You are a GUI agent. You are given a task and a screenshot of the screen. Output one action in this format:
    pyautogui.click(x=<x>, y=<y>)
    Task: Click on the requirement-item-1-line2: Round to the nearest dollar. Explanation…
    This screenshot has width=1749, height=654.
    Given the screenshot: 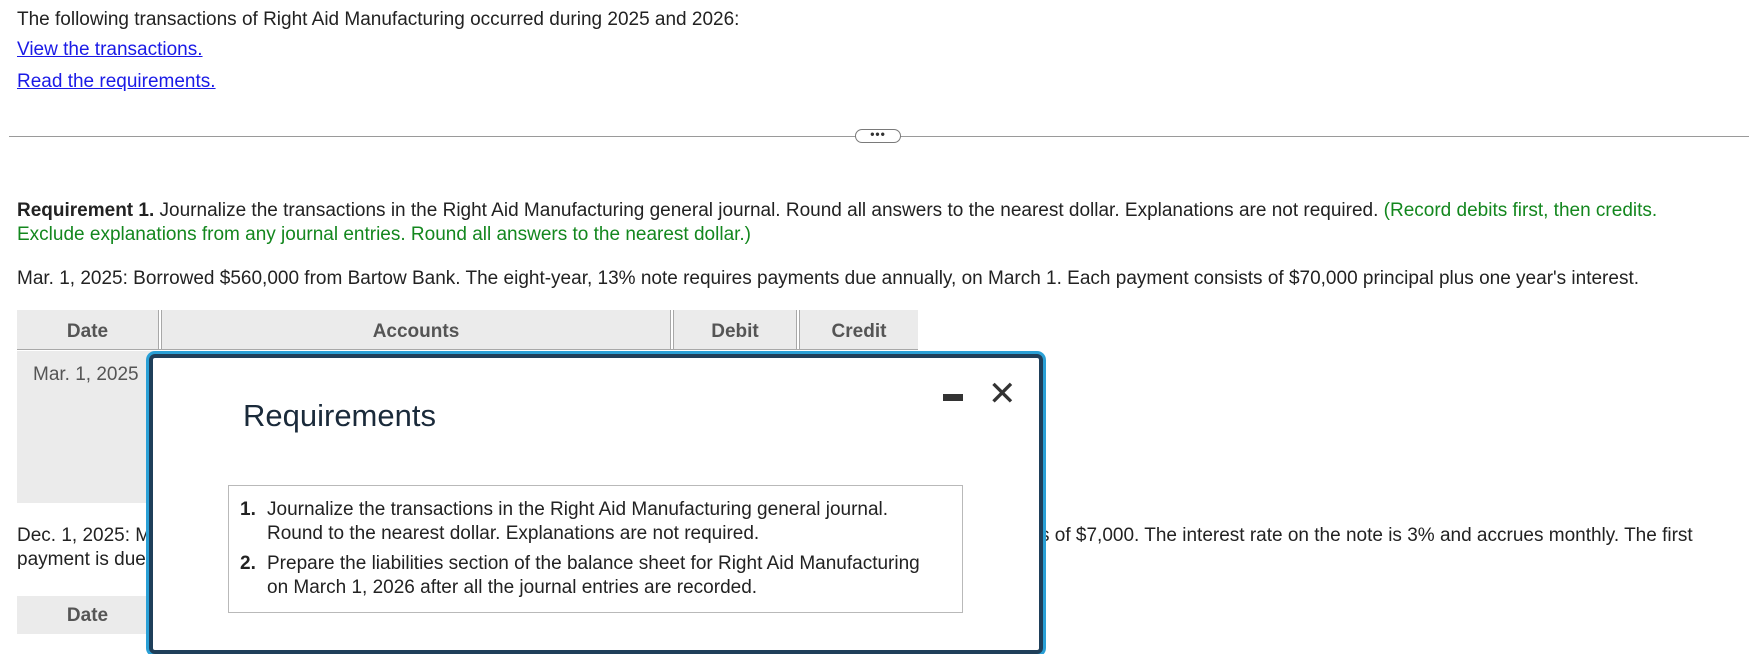 What is the action you would take?
    pyautogui.click(x=513, y=533)
    